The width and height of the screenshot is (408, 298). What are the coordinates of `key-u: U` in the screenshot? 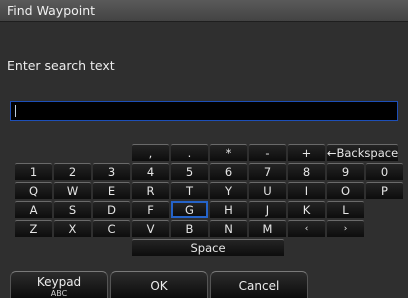 It's located at (267, 190).